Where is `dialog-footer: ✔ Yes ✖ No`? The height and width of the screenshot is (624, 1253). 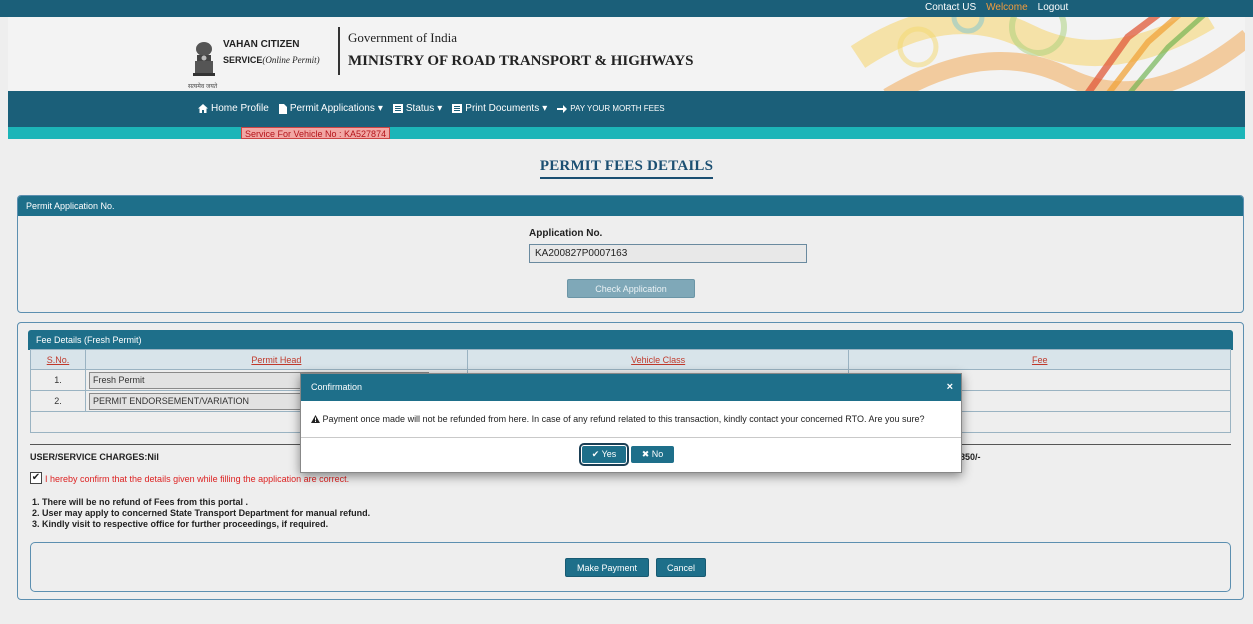
dialog-footer: ✔ Yes ✖ No is located at coordinates (631, 456).